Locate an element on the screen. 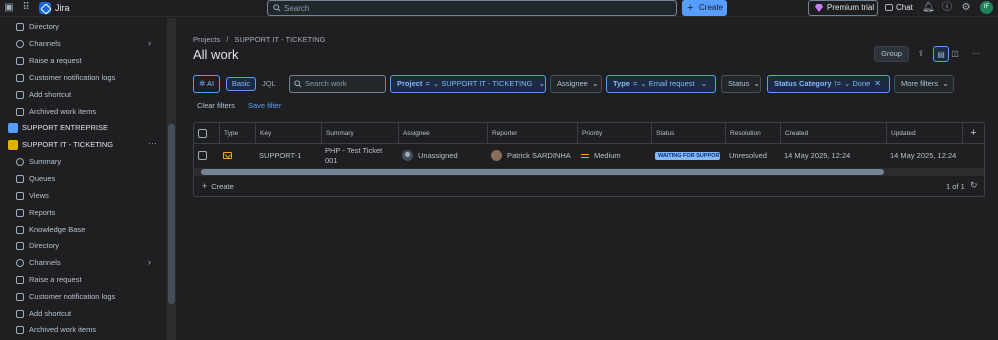 The image size is (998, 340). resolution-cell: Unresolved is located at coordinates (748, 155).